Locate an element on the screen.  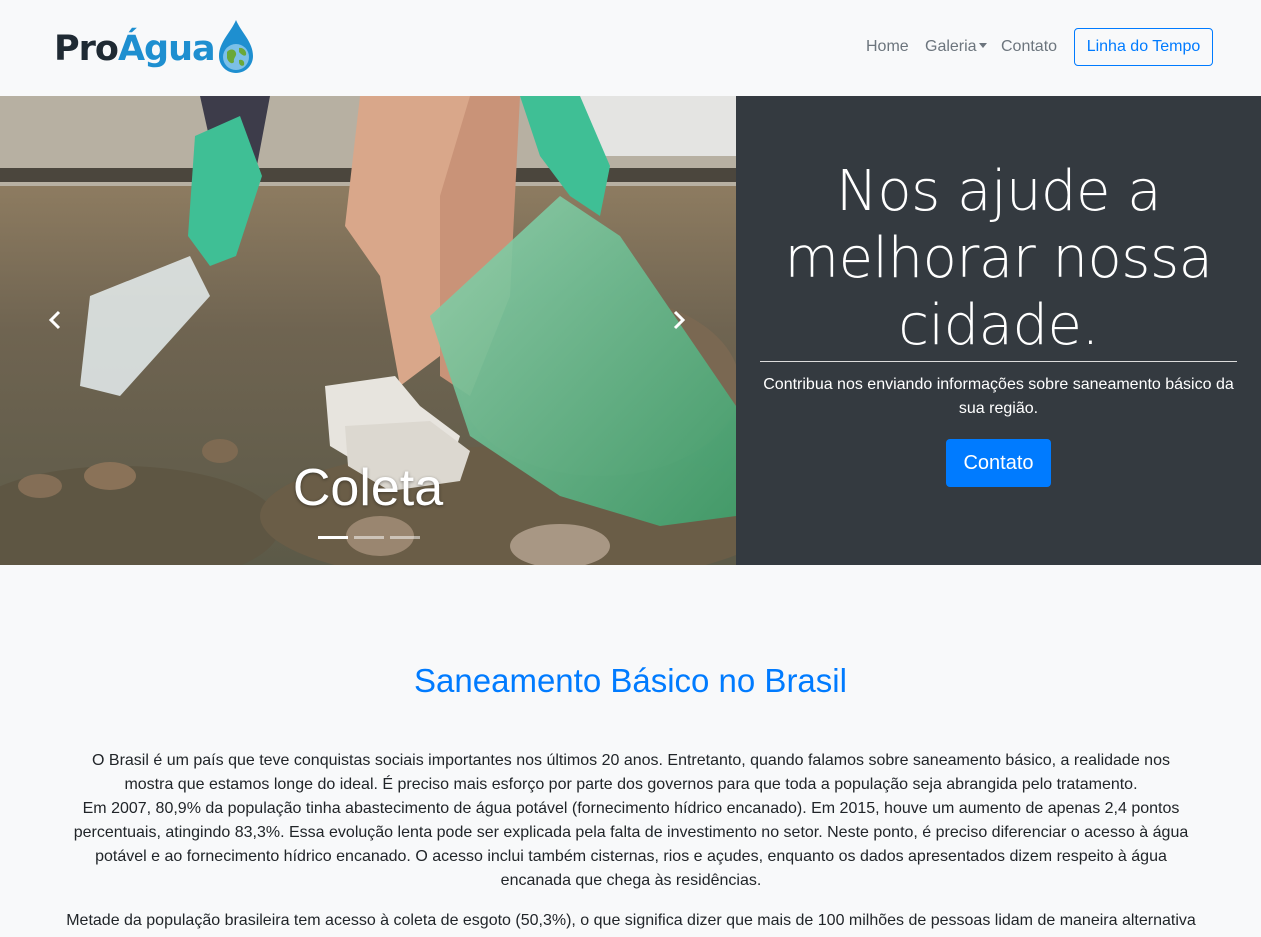
carousel-prev-icon is located at coordinates (55, 320).